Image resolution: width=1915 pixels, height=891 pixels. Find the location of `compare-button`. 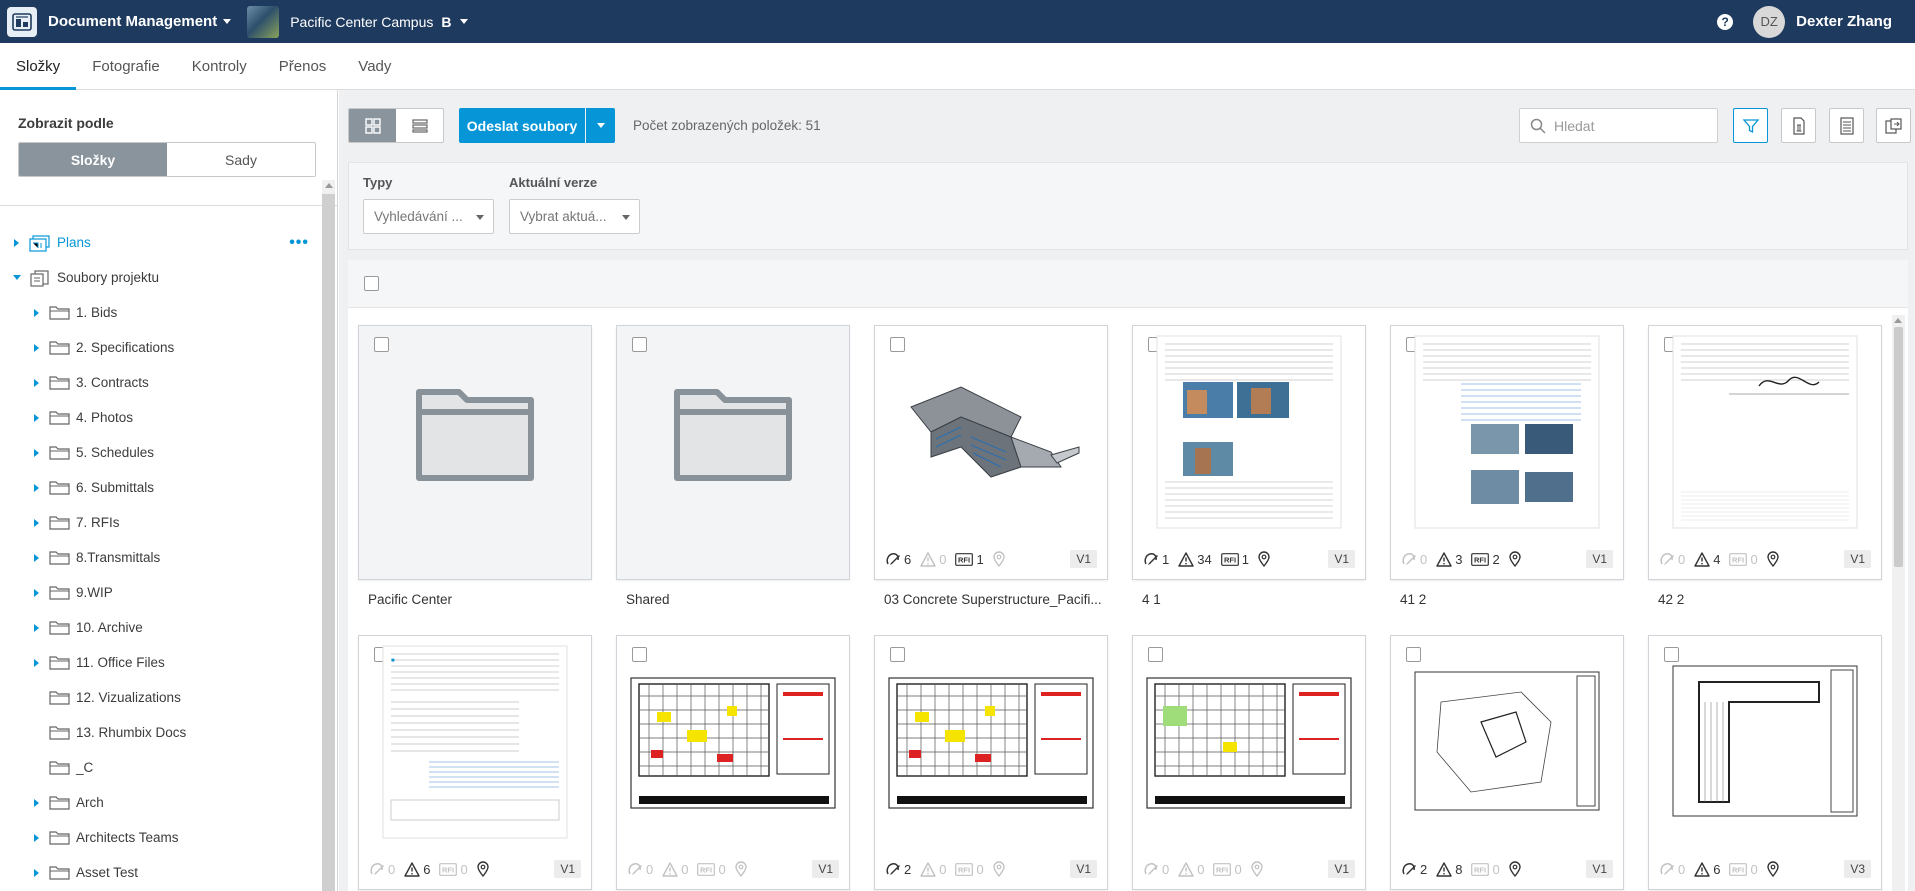

compare-button is located at coordinates (1893, 125).